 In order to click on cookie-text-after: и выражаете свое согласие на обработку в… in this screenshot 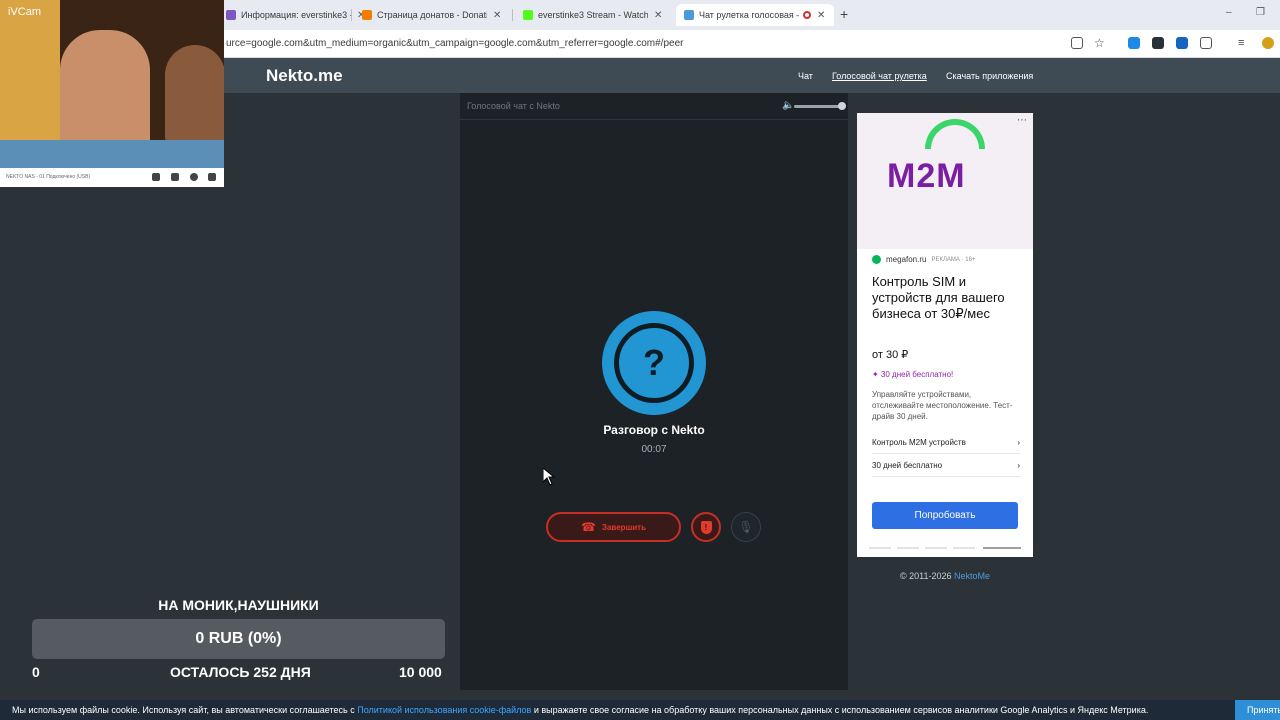, I will do `click(840, 710)`.